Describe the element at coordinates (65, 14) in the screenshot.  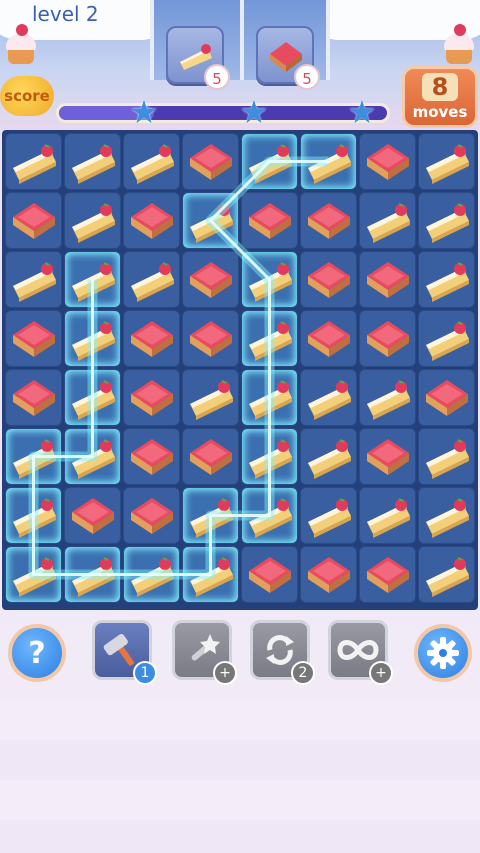
I see `level-label: level 2` at that location.